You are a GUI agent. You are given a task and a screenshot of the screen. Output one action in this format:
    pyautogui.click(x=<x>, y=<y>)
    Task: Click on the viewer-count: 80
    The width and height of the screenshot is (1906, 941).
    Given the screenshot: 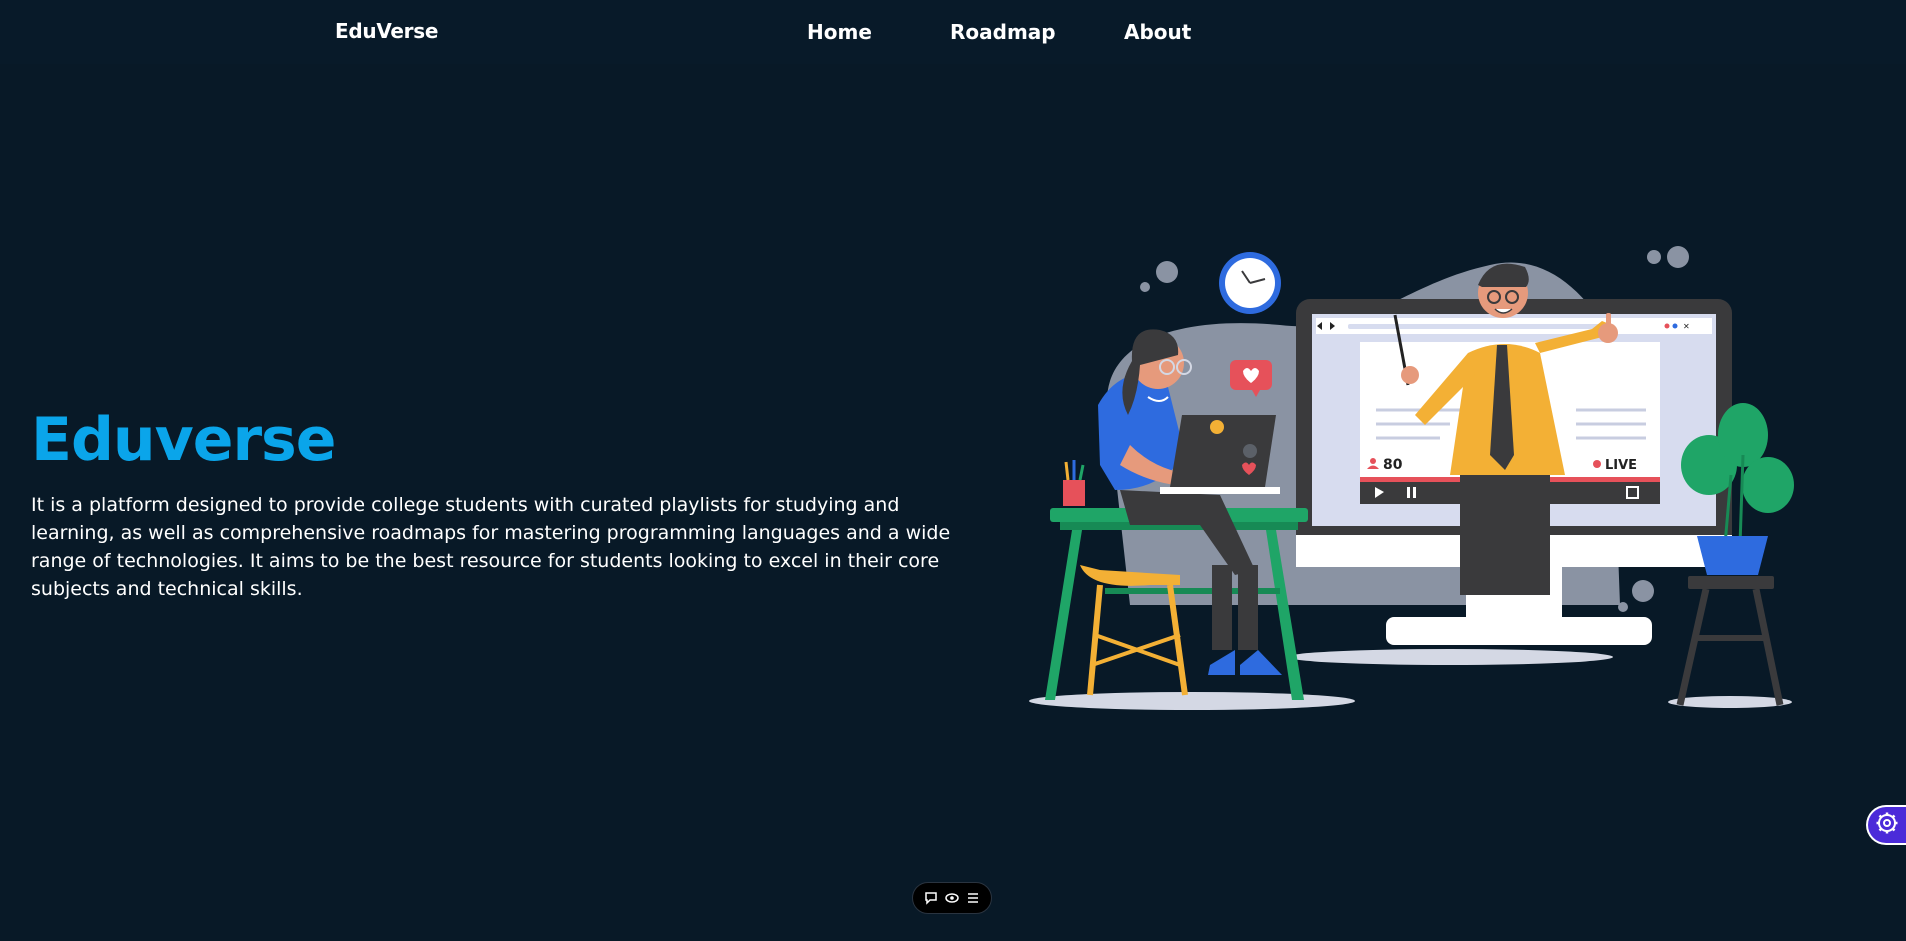 What is the action you would take?
    pyautogui.click(x=1393, y=465)
    